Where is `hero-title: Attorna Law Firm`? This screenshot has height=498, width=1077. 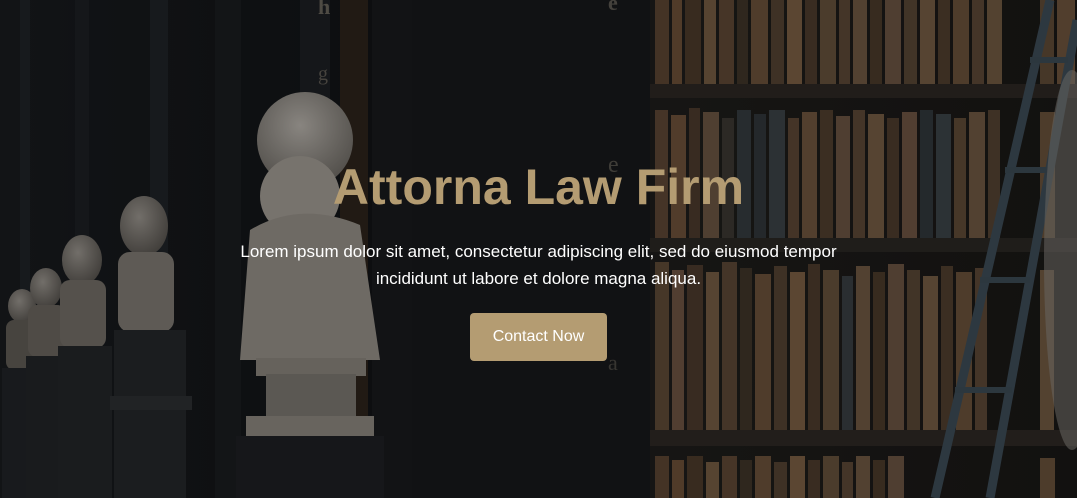
hero-title: Attorna Law Firm is located at coordinates (538, 187).